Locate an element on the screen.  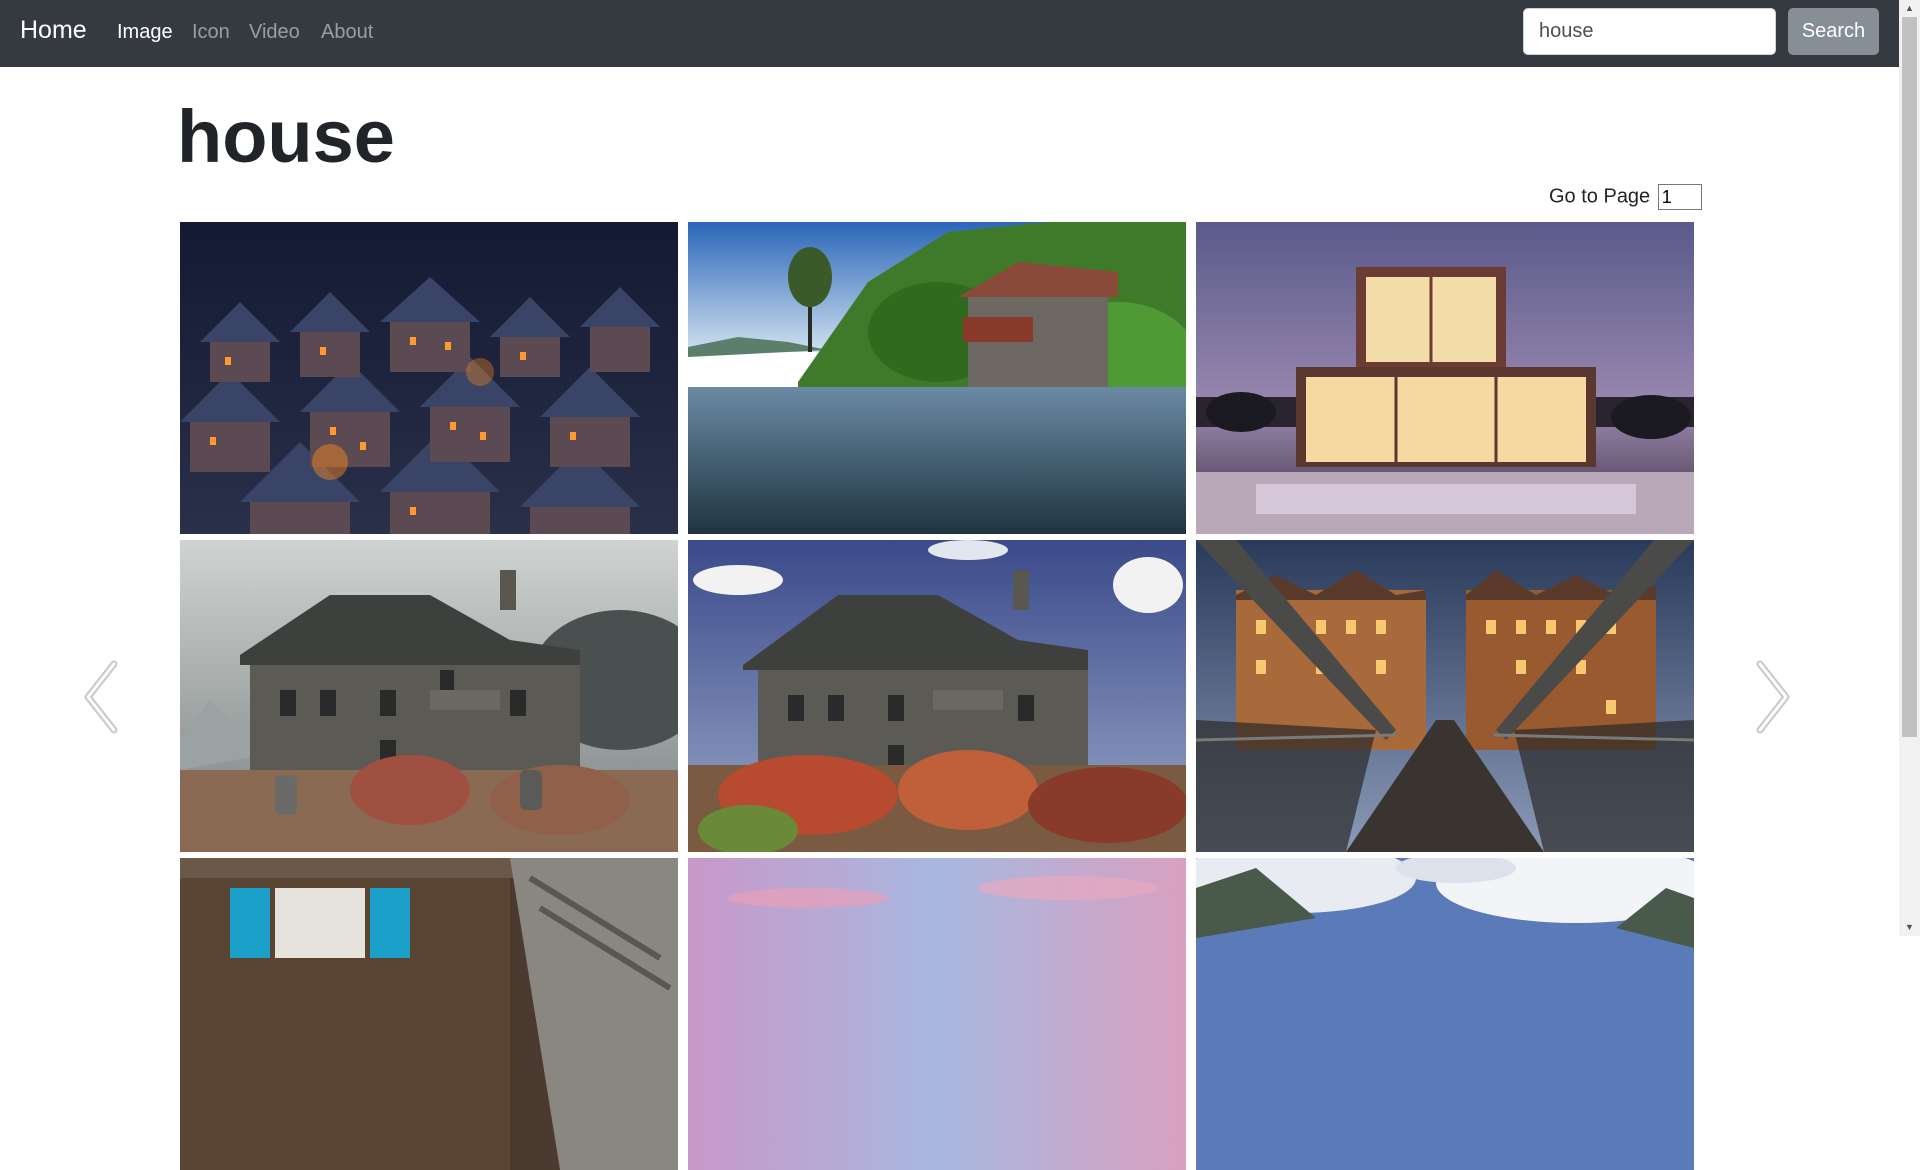
nav-about: About is located at coordinates (347, 32).